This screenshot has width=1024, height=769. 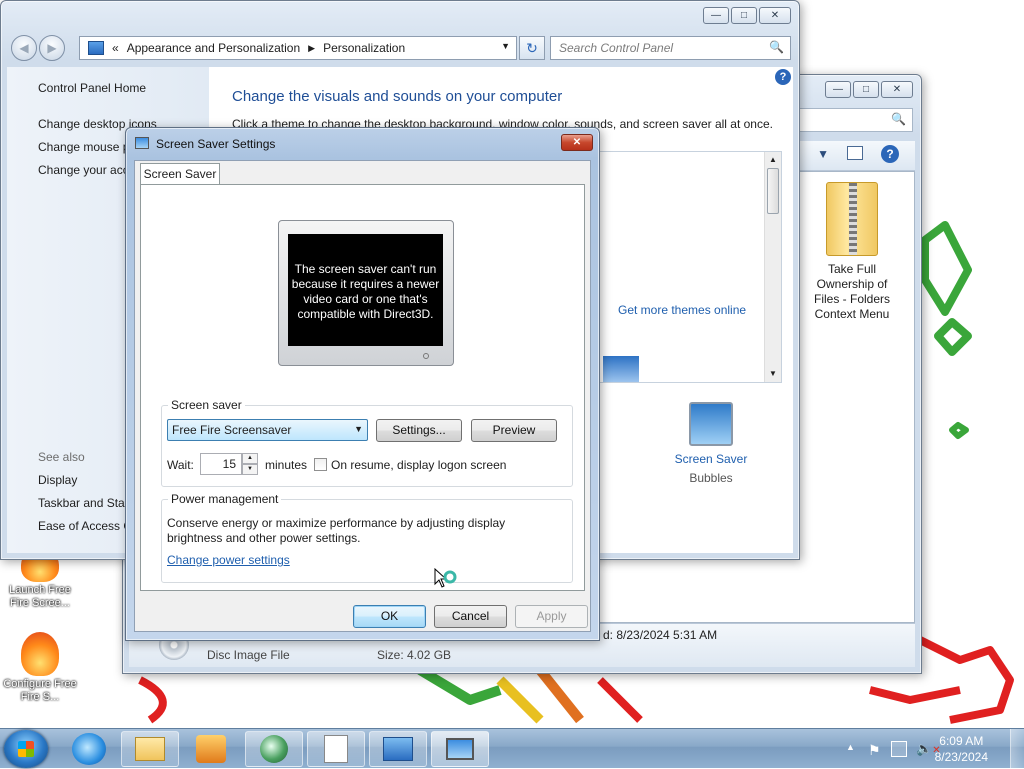 What do you see at coordinates (711, 478) in the screenshot?
I see `screen-saver-current: Bubbles` at bounding box center [711, 478].